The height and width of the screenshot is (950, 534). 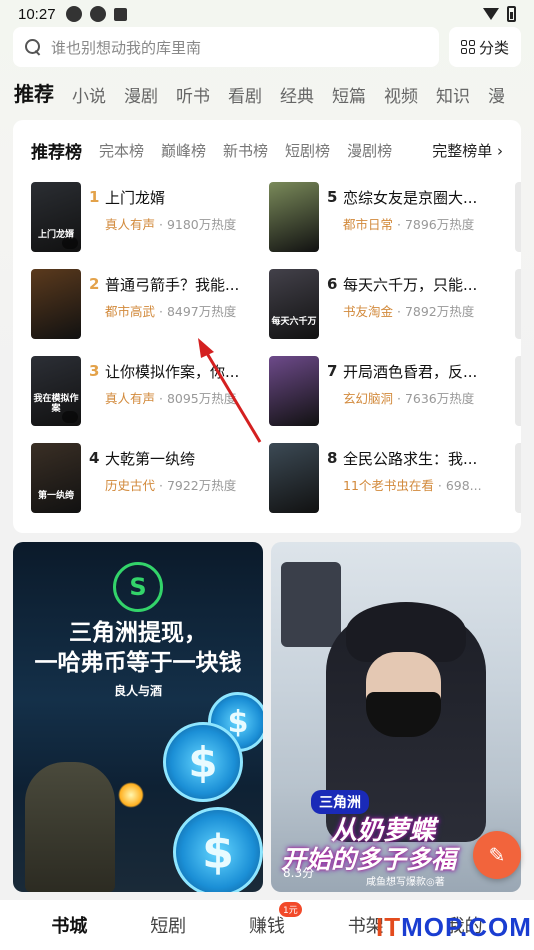 What do you see at coordinates (454, 927) in the screenshot?
I see `watermark: ITMOP.COM` at bounding box center [454, 927].